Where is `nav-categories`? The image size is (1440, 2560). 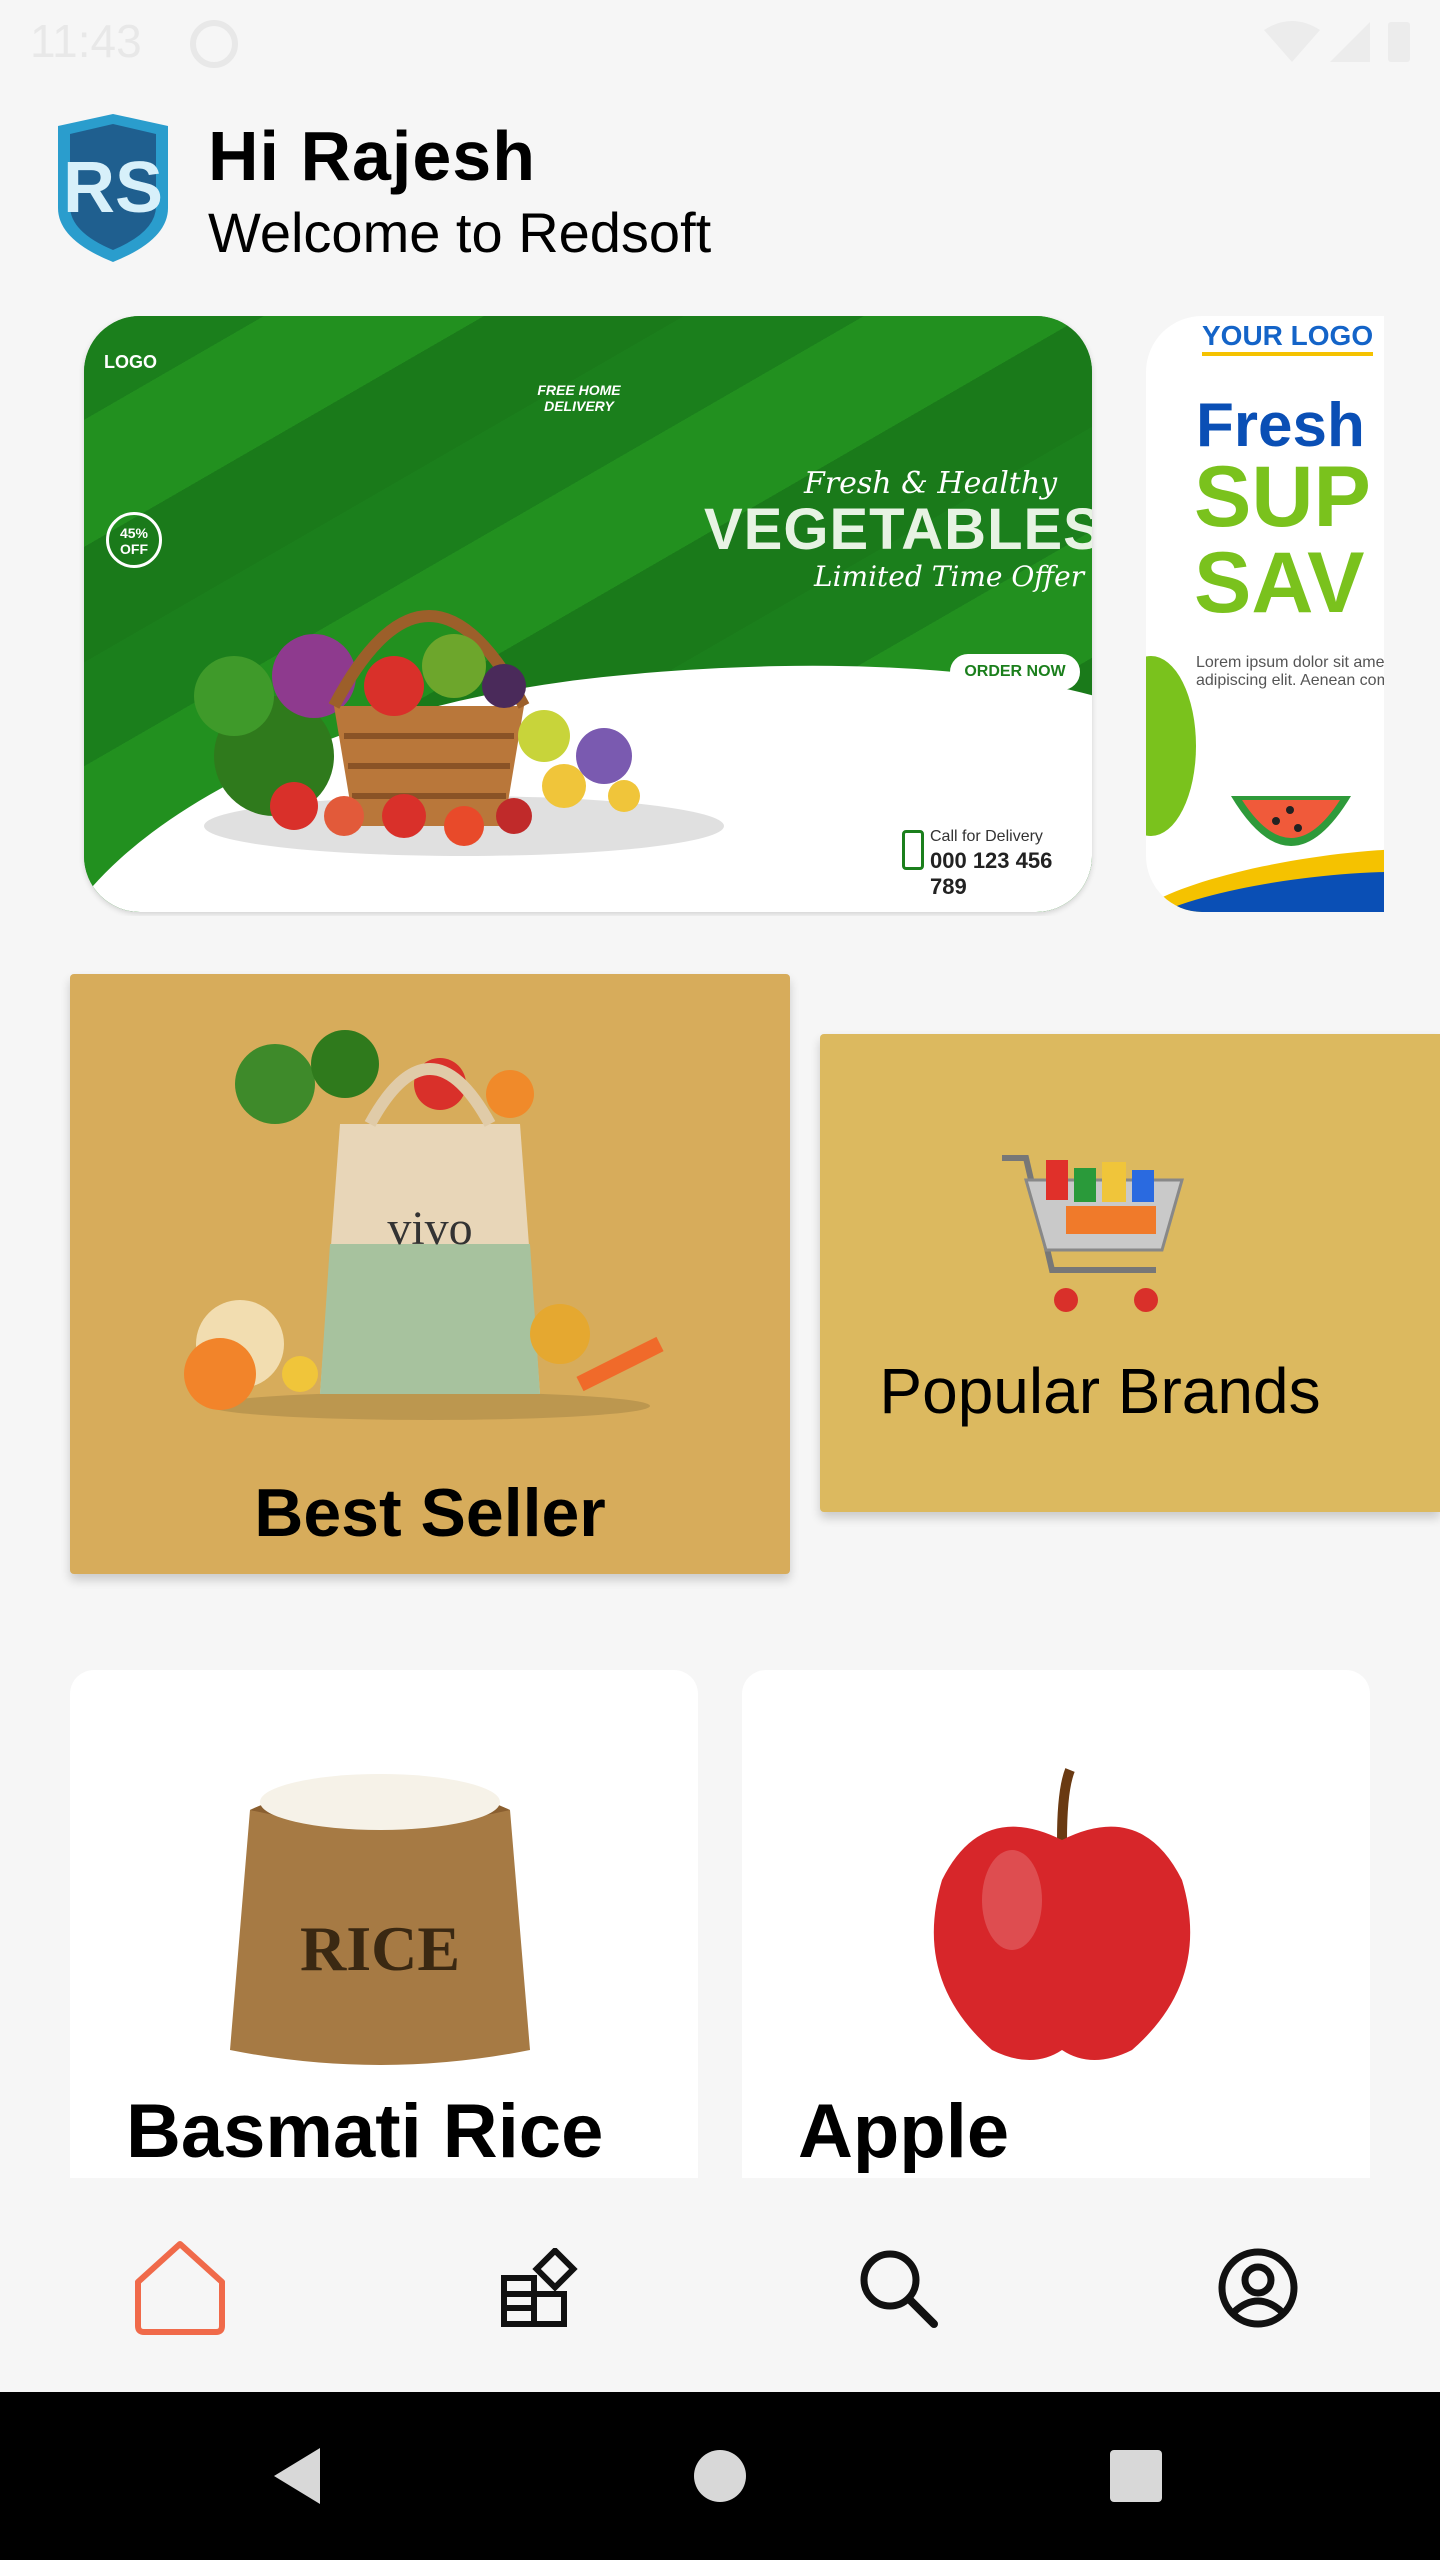
nav-categories is located at coordinates (538, 2288).